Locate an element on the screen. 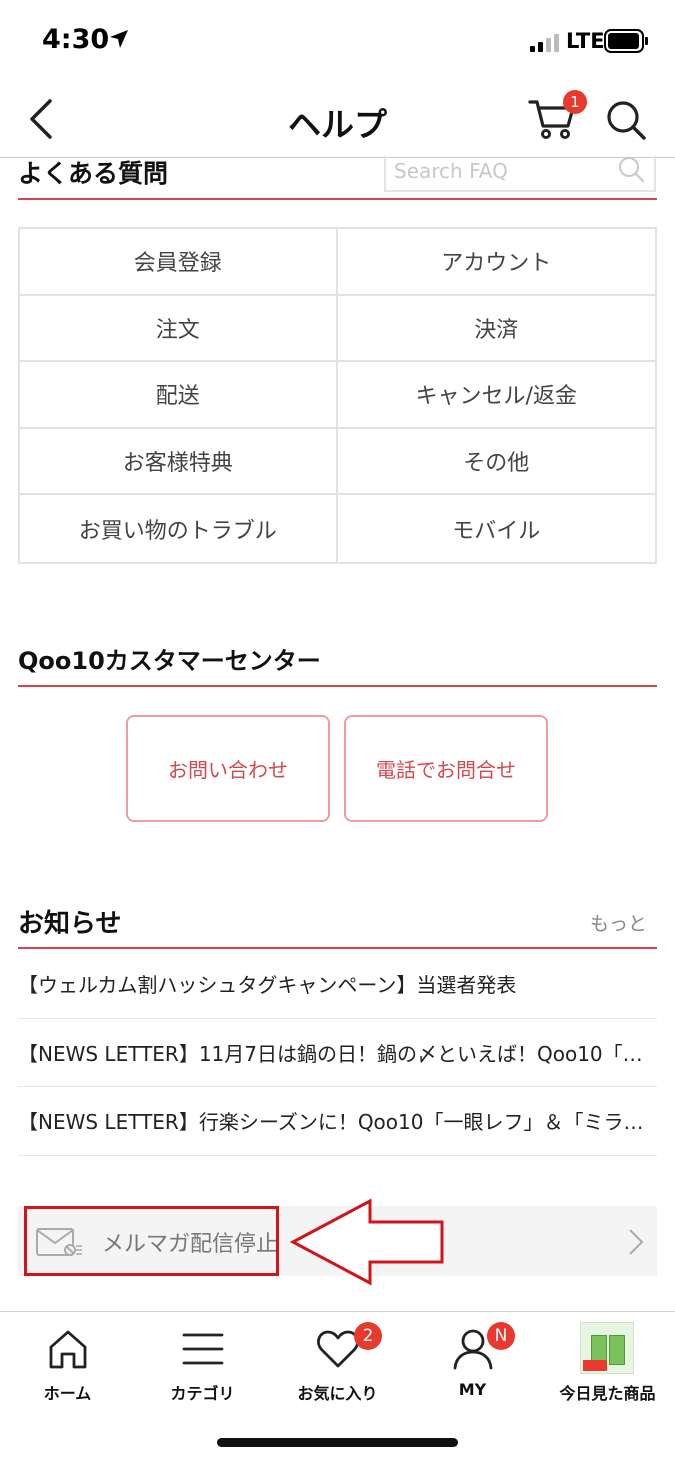 Image resolution: width=675 pixels, height=1462 pixels. notices-more-link: もっと is located at coordinates (618, 922).